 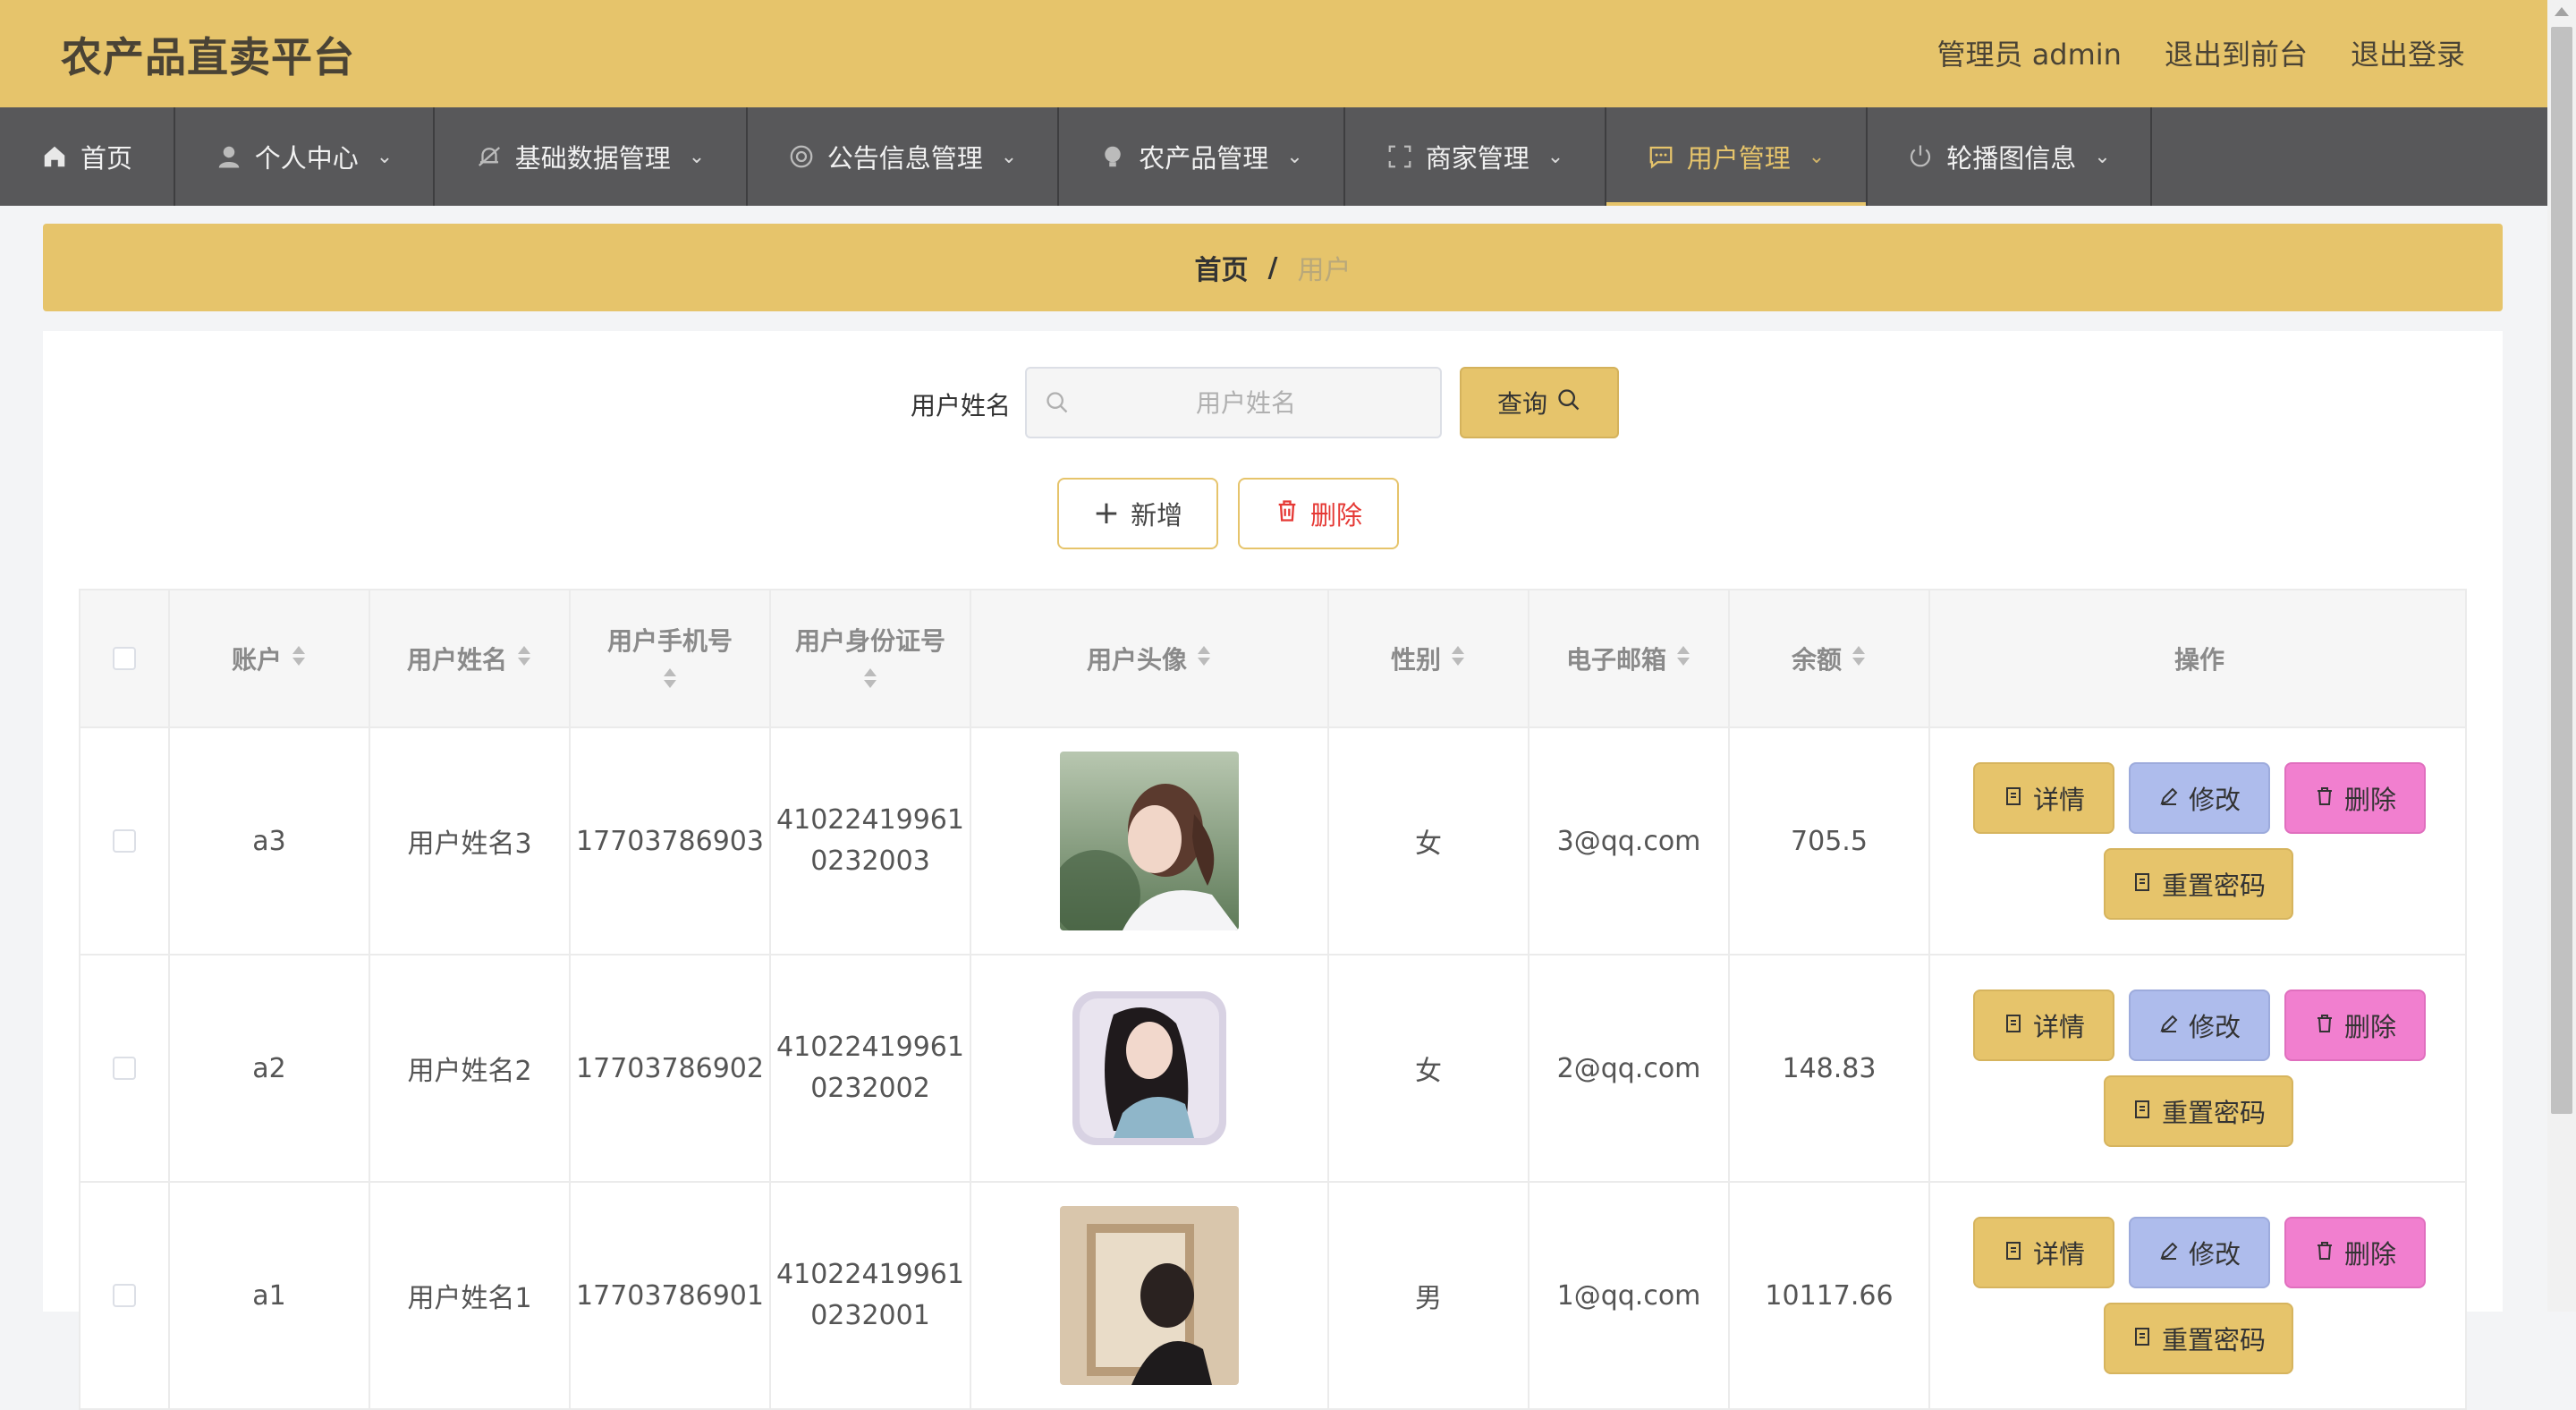 What do you see at coordinates (2199, 1068) in the screenshot?
I see `ops-group: 详情 修改 删除 重置密码` at bounding box center [2199, 1068].